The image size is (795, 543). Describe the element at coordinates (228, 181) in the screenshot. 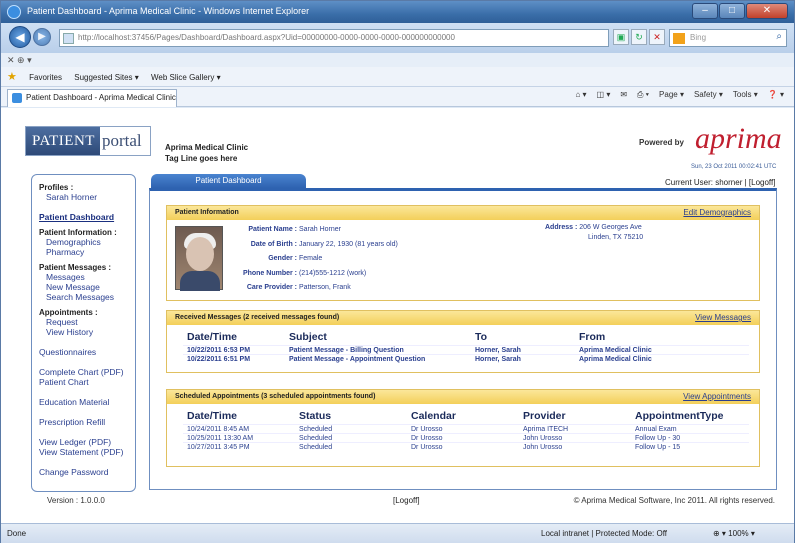

I see `tab-patient-dashboard: Patient Dashboard` at that location.